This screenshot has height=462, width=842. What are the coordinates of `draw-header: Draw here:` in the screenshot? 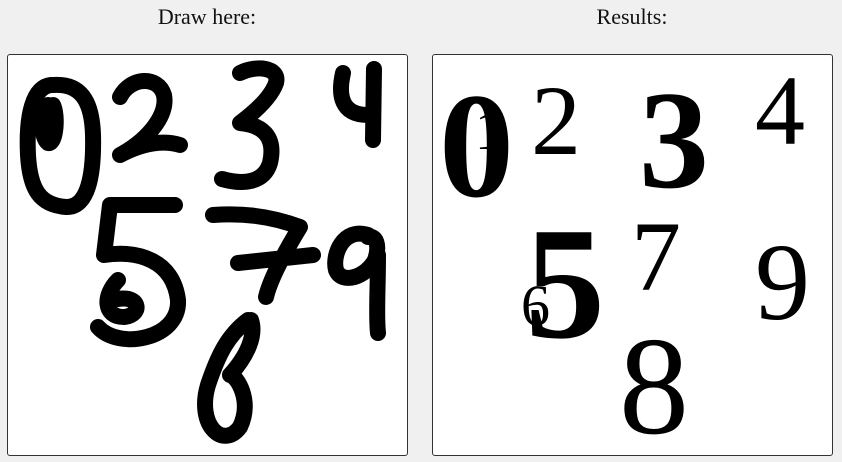 It's located at (207, 16).